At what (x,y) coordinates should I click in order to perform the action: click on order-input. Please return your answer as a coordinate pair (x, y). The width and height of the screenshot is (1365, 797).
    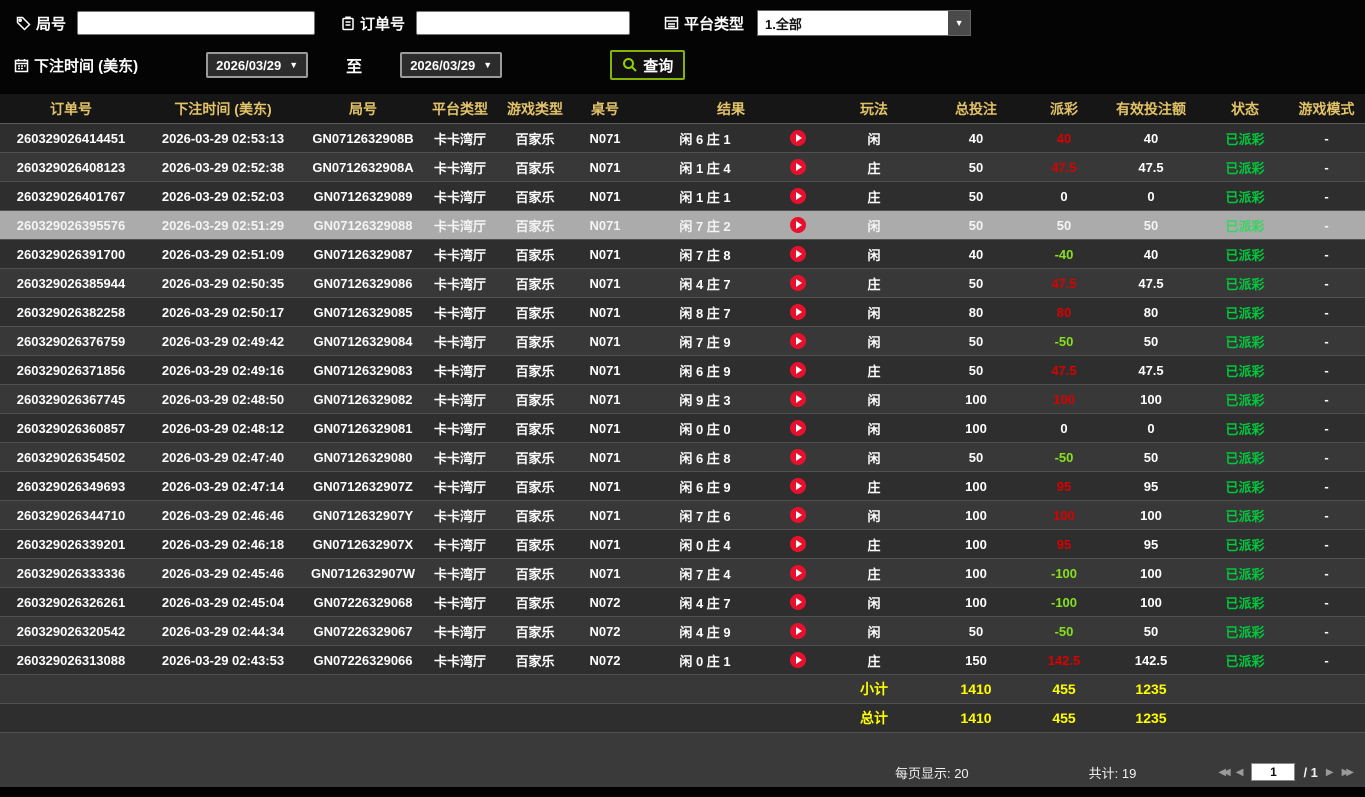
    Looking at the image, I should click on (523, 23).